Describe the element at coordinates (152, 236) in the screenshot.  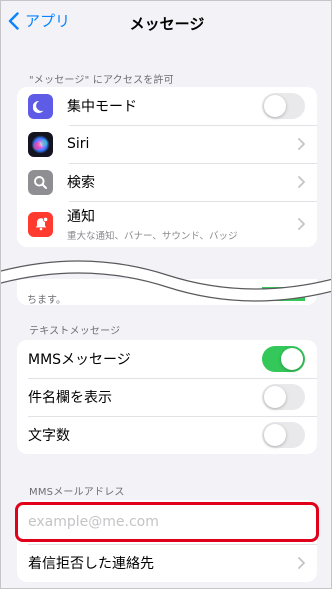
I see `notifications-sublabel: 重大な通知、バナー、サウンド、バッジ` at that location.